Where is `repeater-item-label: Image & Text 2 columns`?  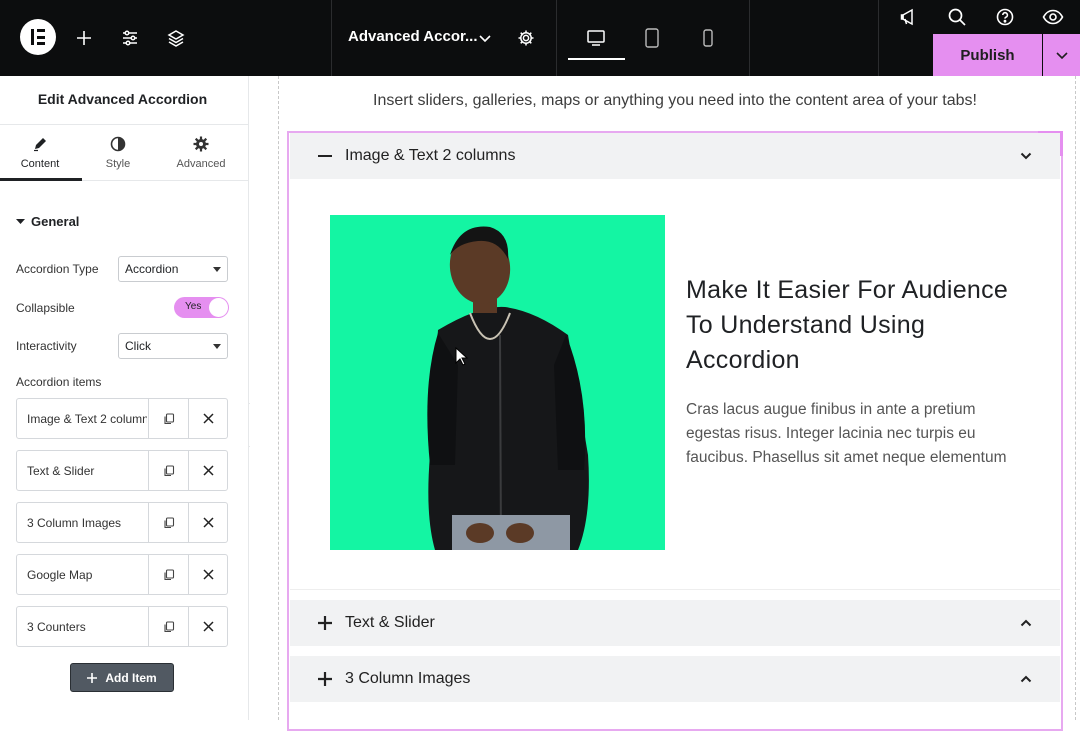 repeater-item-label: Image & Text 2 columns is located at coordinates (87, 419).